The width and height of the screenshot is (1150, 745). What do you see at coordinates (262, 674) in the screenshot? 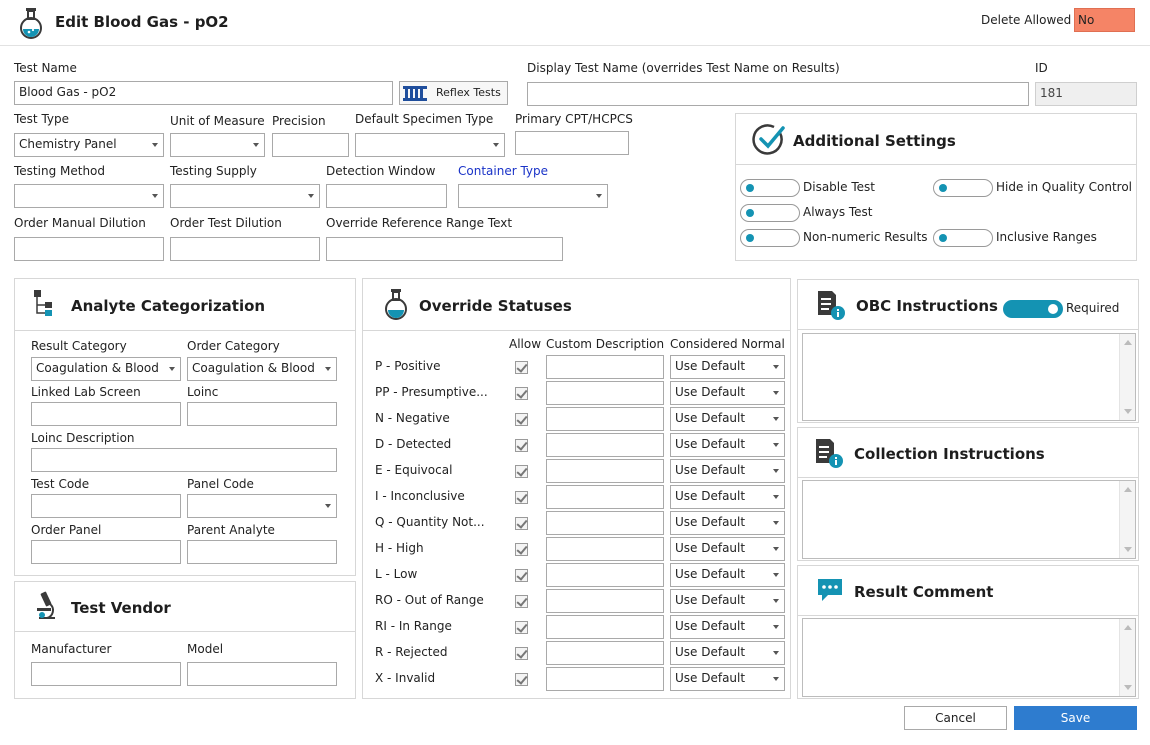
I see `model-input` at bounding box center [262, 674].